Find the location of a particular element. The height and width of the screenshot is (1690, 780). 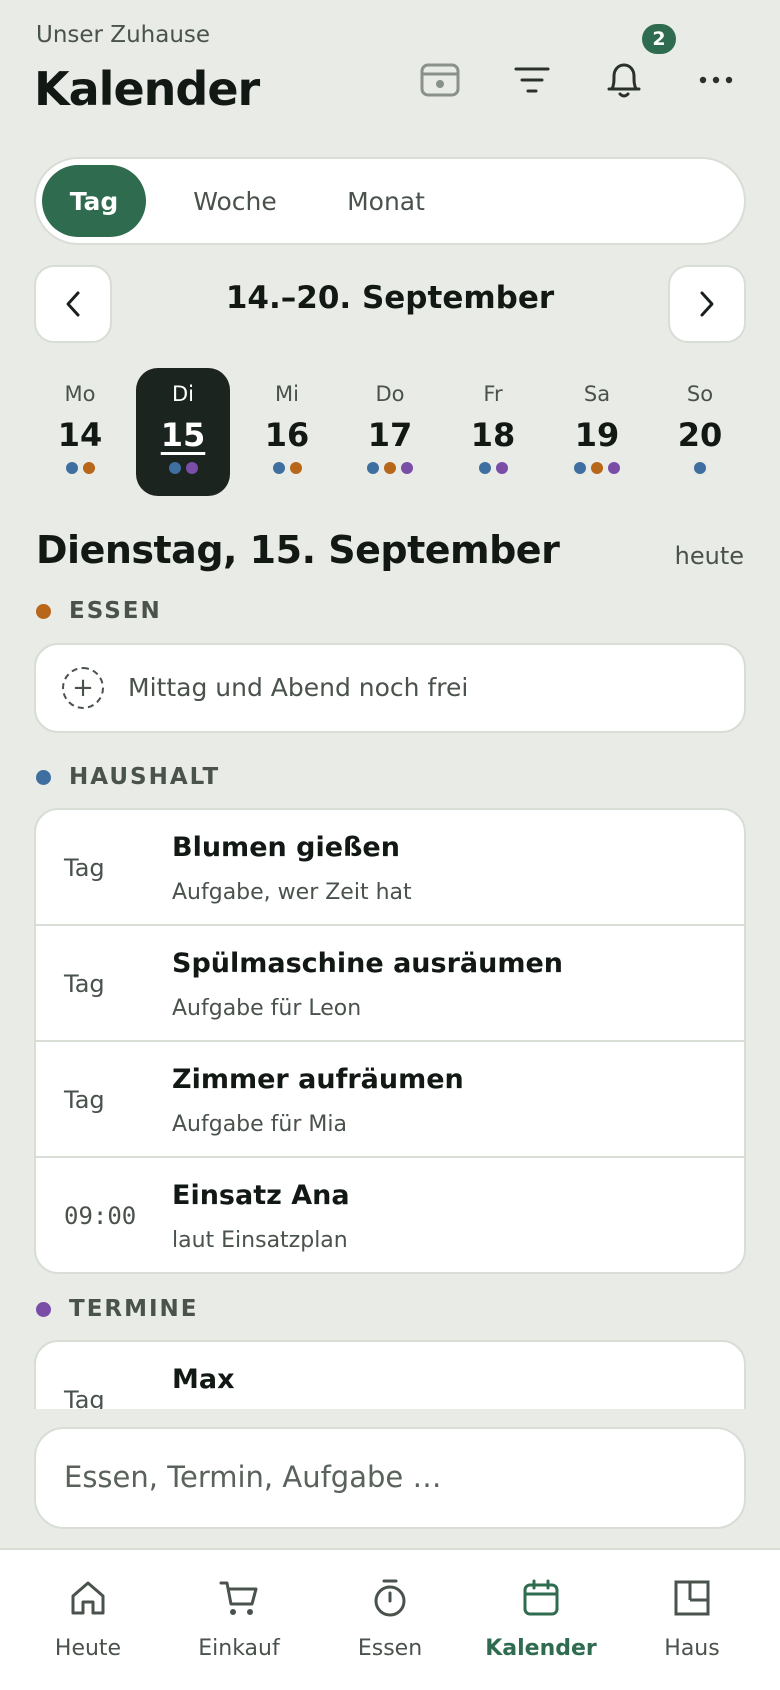

selected-day-heading: Dienstag, 15. September is located at coordinates (298, 550).